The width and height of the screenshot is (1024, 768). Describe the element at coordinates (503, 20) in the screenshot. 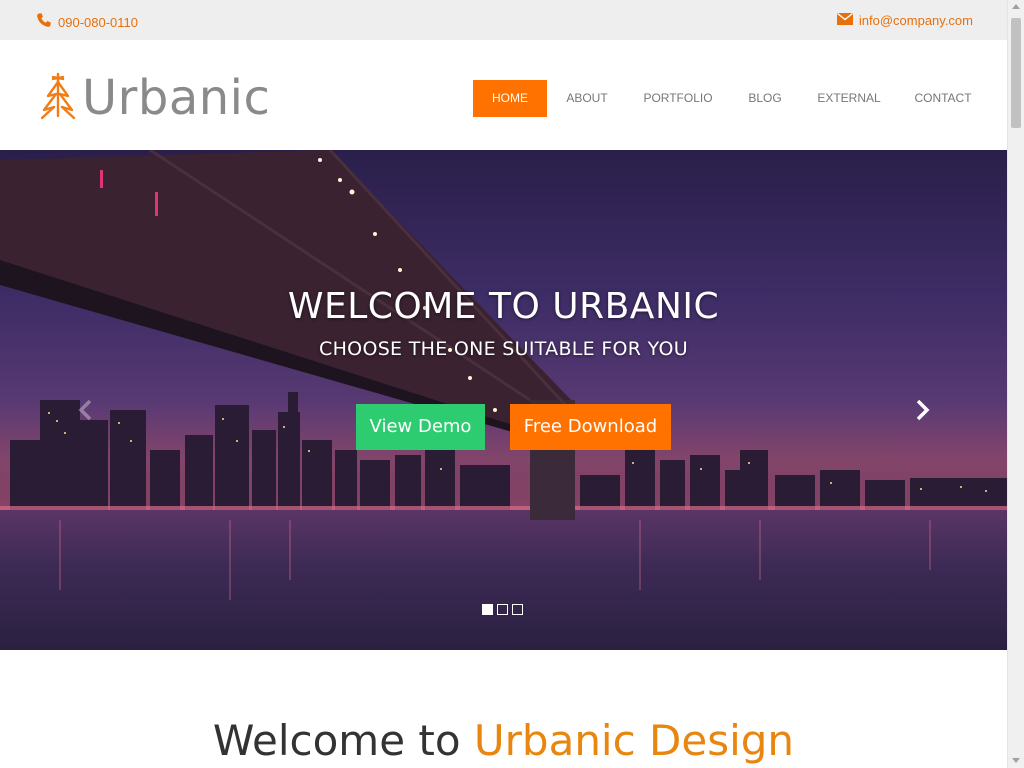

I see `contact-bar: 090-080-0110 info@company.com` at that location.